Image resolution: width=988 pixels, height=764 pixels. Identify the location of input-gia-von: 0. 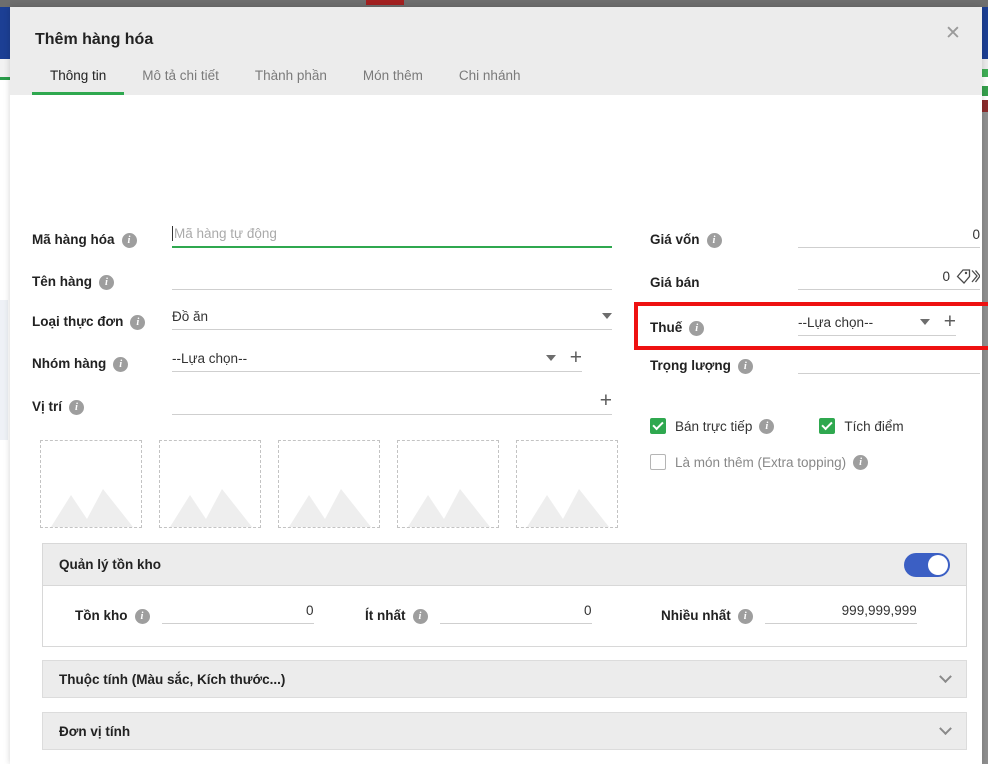
(889, 234).